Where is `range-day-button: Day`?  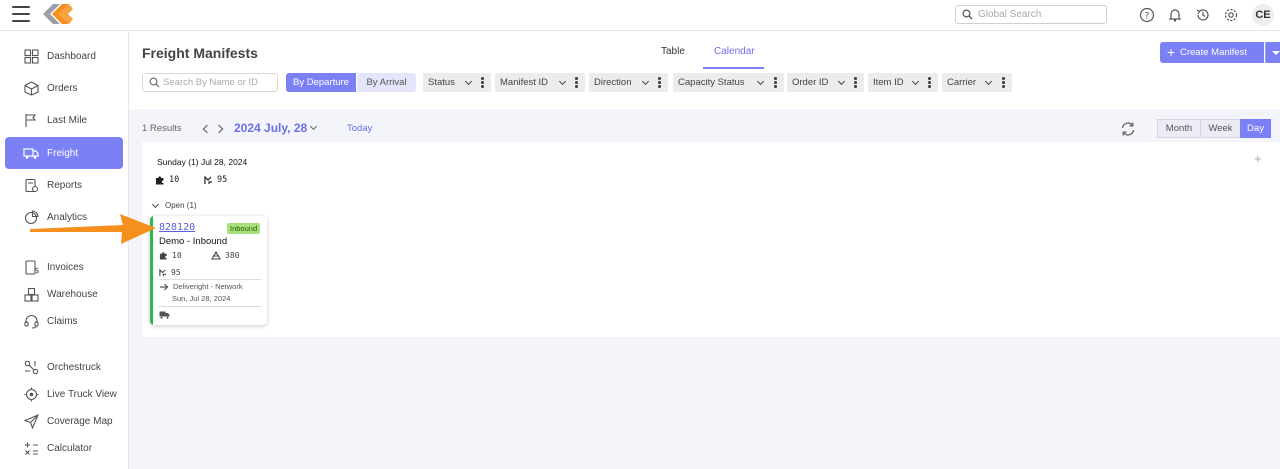
range-day-button: Day is located at coordinates (1255, 128).